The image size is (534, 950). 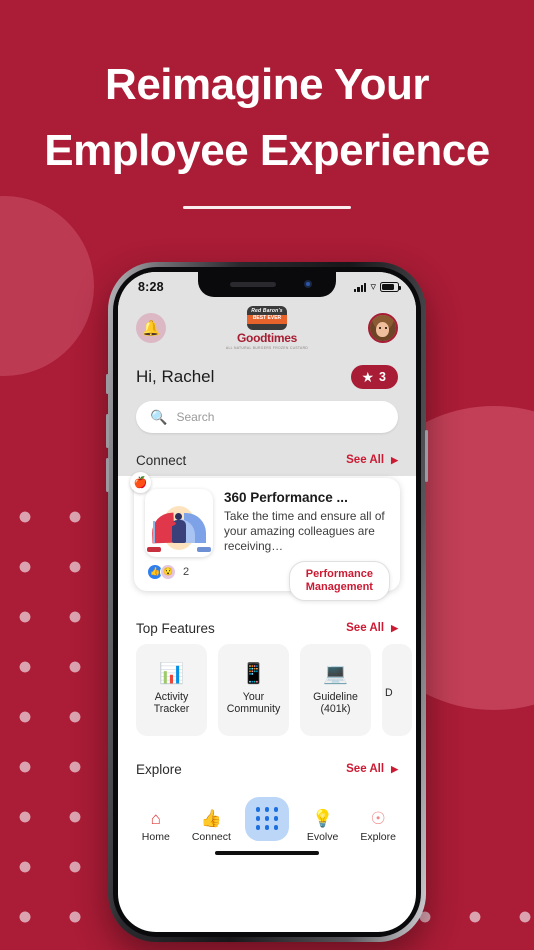 I want to click on battery-icon, so click(x=390, y=287).